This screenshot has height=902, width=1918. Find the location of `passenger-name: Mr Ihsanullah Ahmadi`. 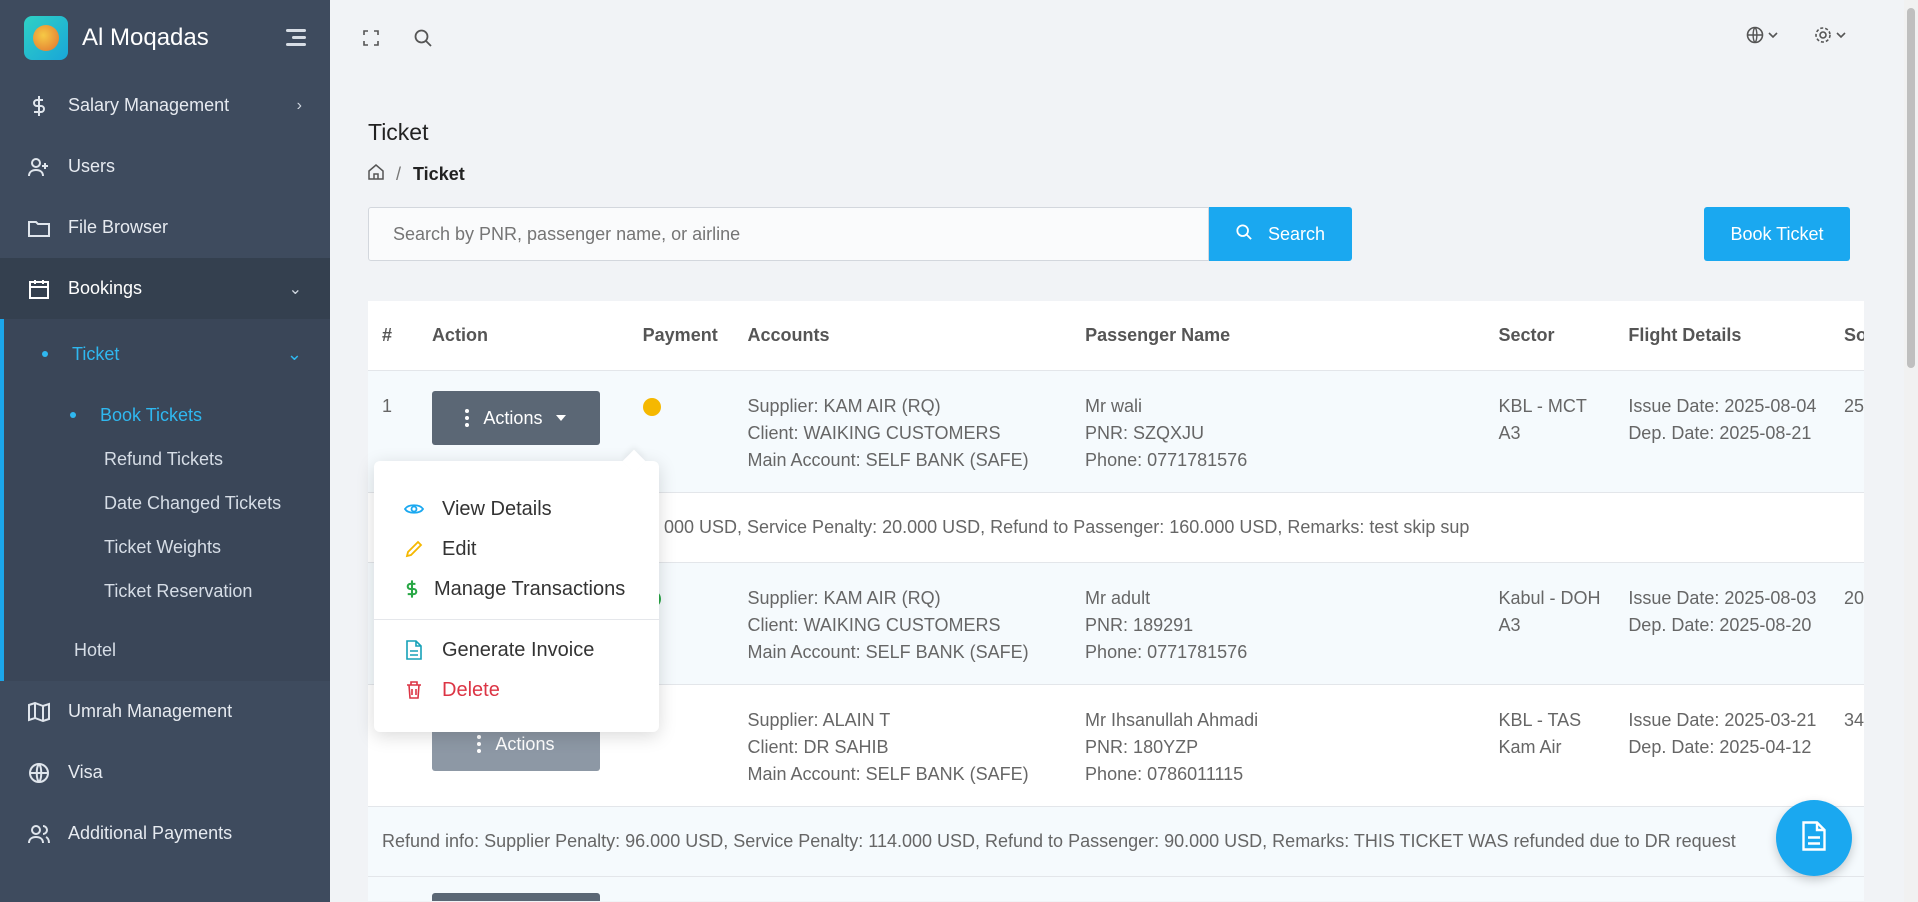

passenger-name: Mr Ihsanullah Ahmadi is located at coordinates (1172, 720).